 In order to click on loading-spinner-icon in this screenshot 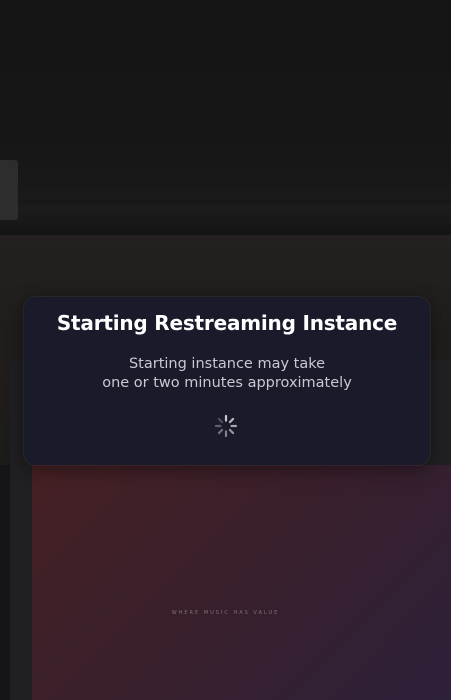, I will do `click(226, 426)`.